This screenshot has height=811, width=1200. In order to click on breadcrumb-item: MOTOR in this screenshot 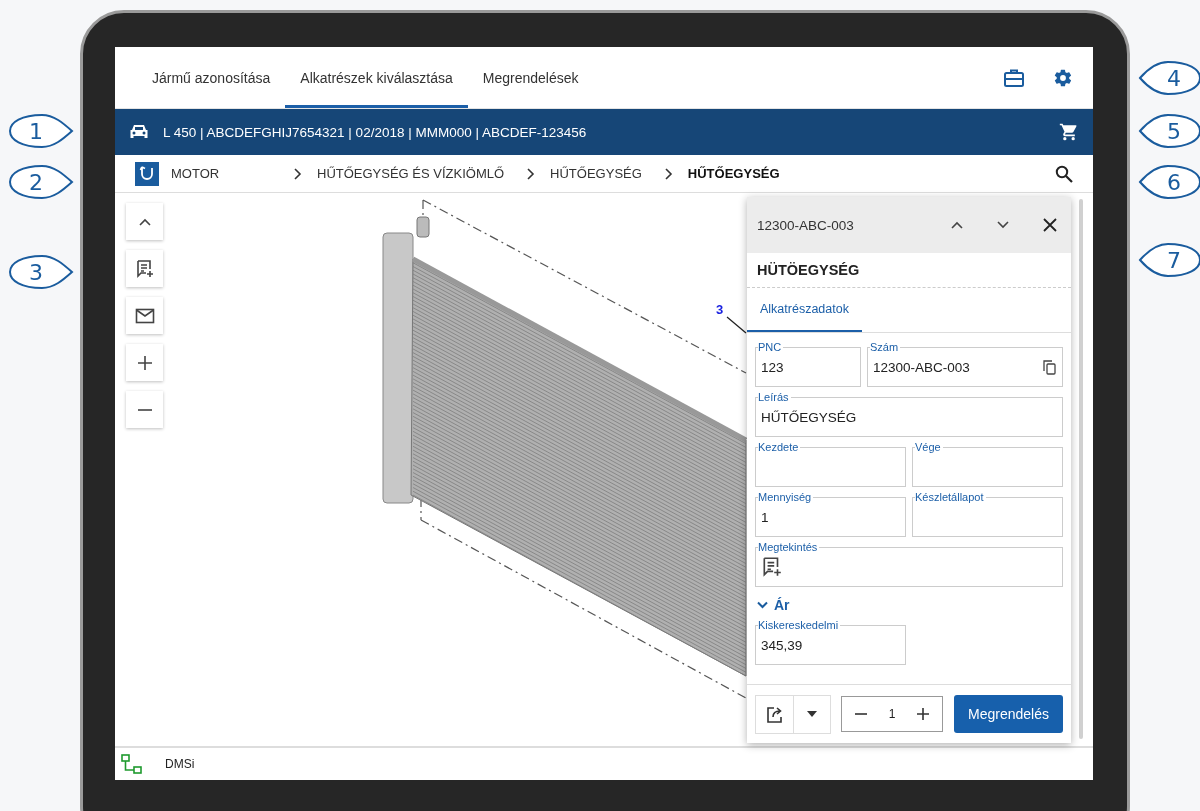, I will do `click(232, 173)`.